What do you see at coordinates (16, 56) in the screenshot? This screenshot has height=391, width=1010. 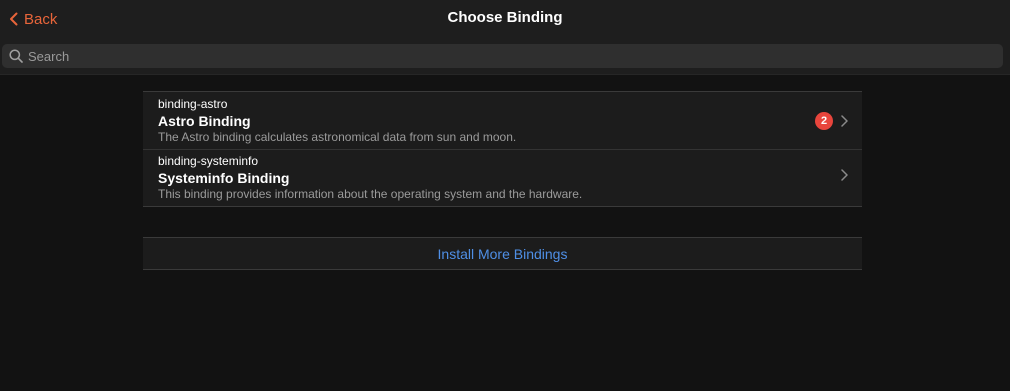 I see `search-icon` at bounding box center [16, 56].